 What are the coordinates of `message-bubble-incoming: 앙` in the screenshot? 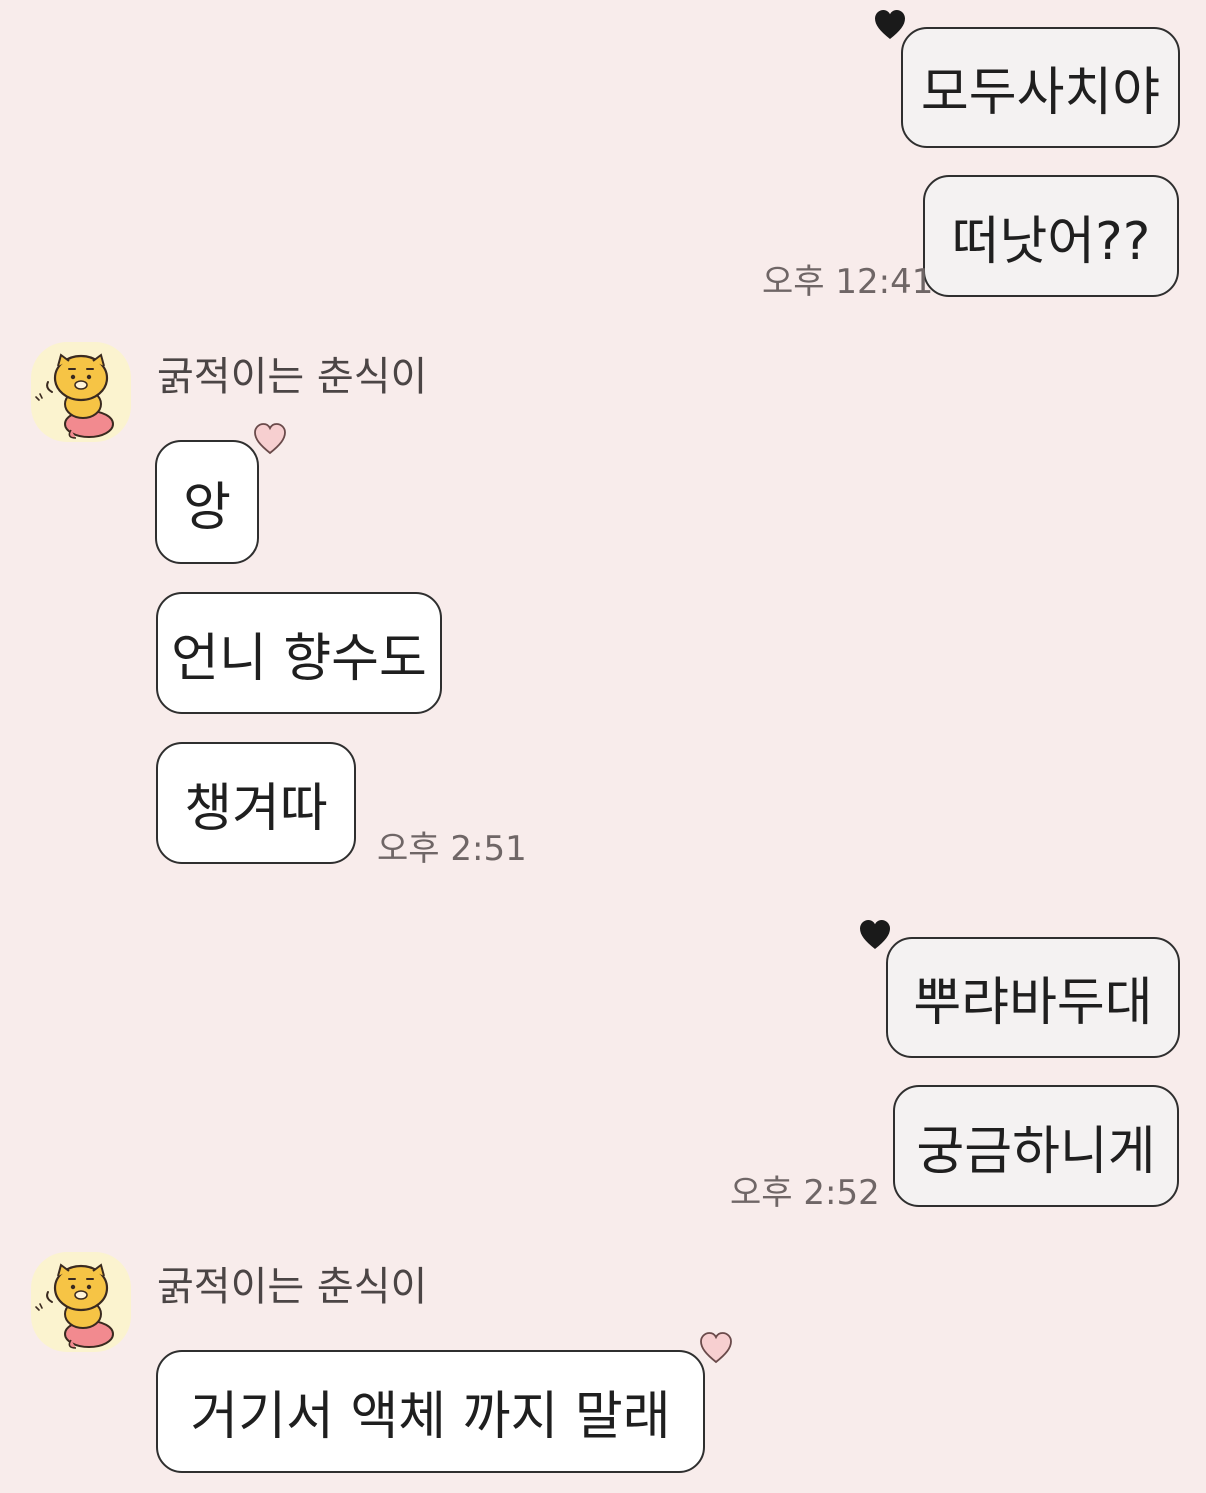 It's located at (207, 502).